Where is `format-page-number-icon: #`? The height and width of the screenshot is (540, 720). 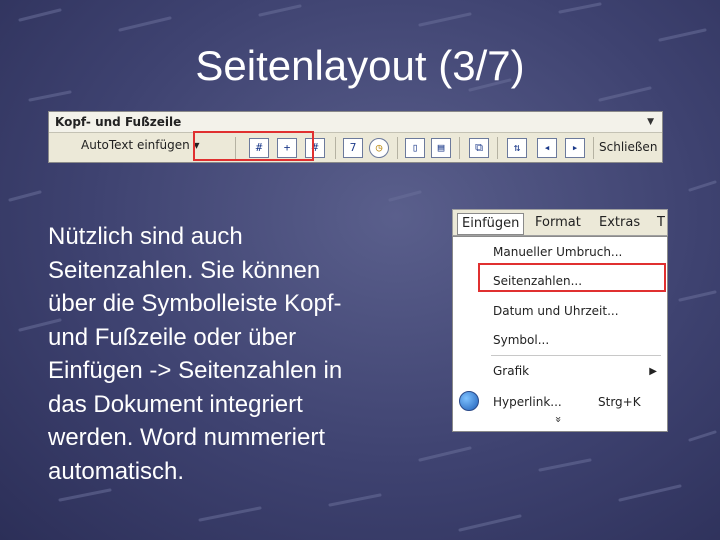
format-page-number-icon: # is located at coordinates (315, 148).